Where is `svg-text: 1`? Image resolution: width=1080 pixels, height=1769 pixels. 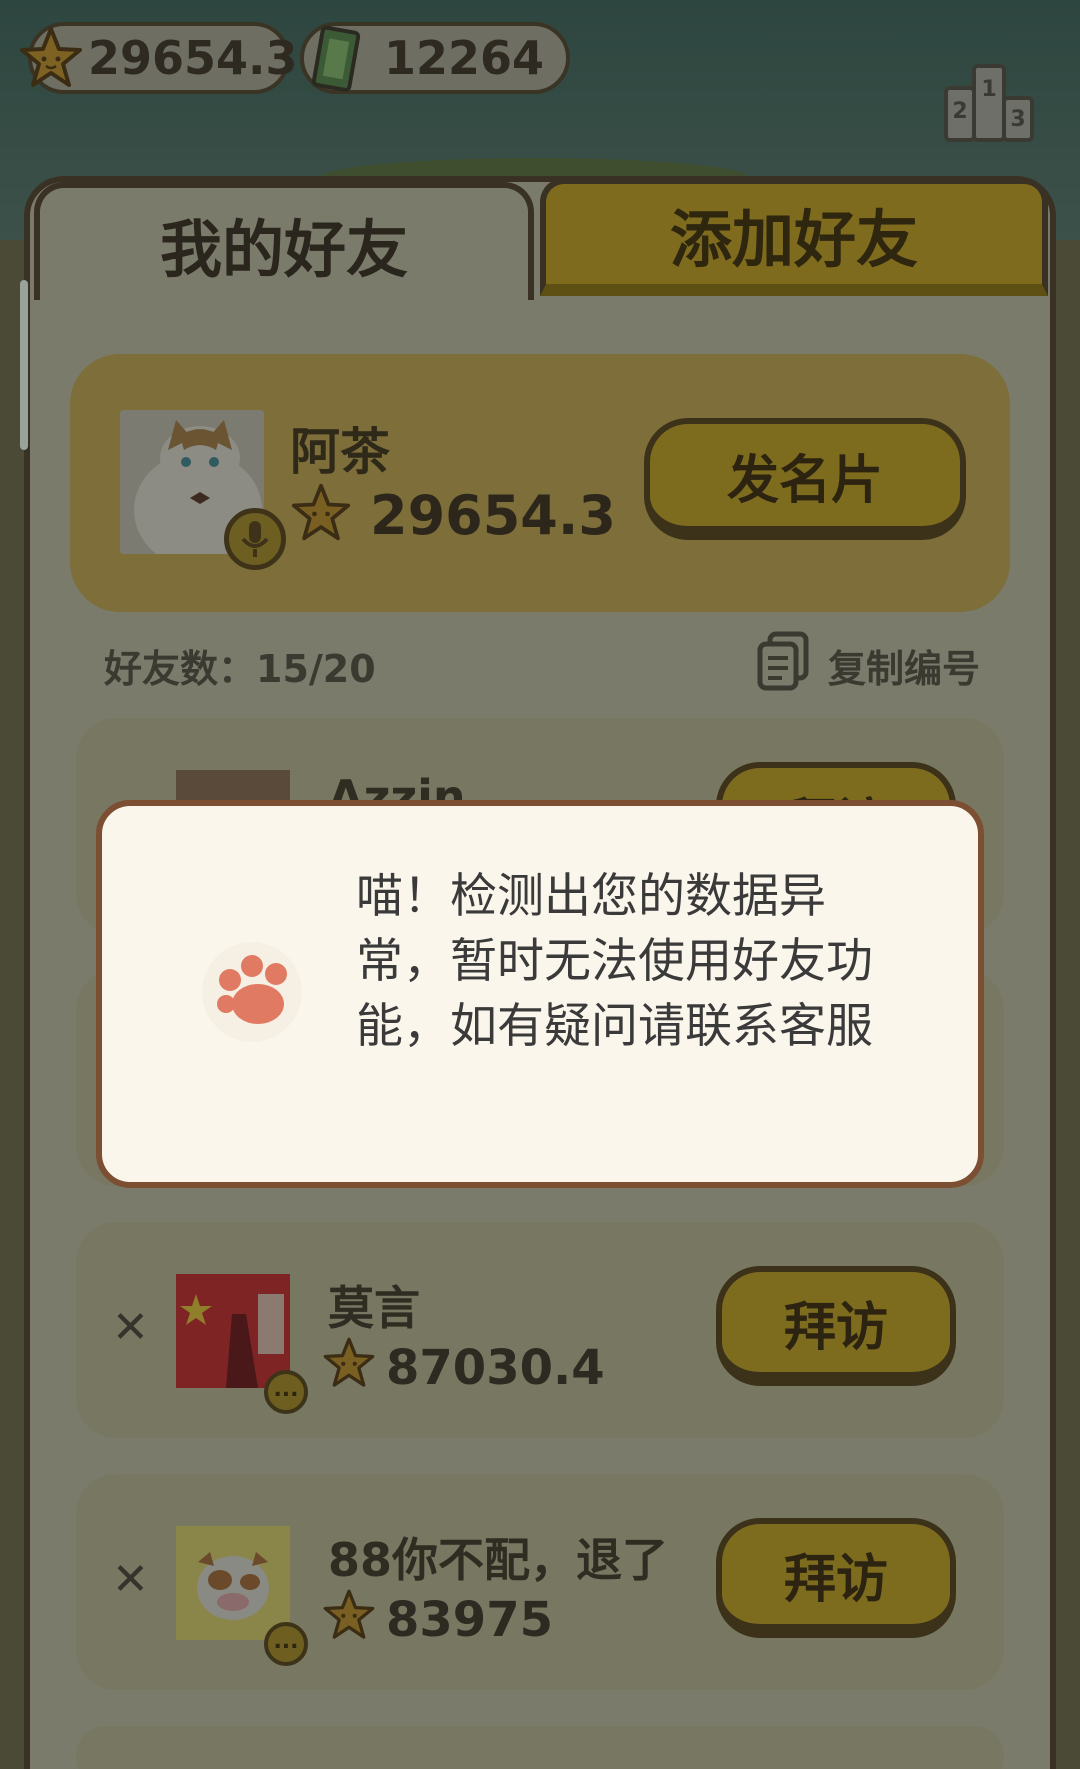 svg-text: 1 is located at coordinates (988, 89).